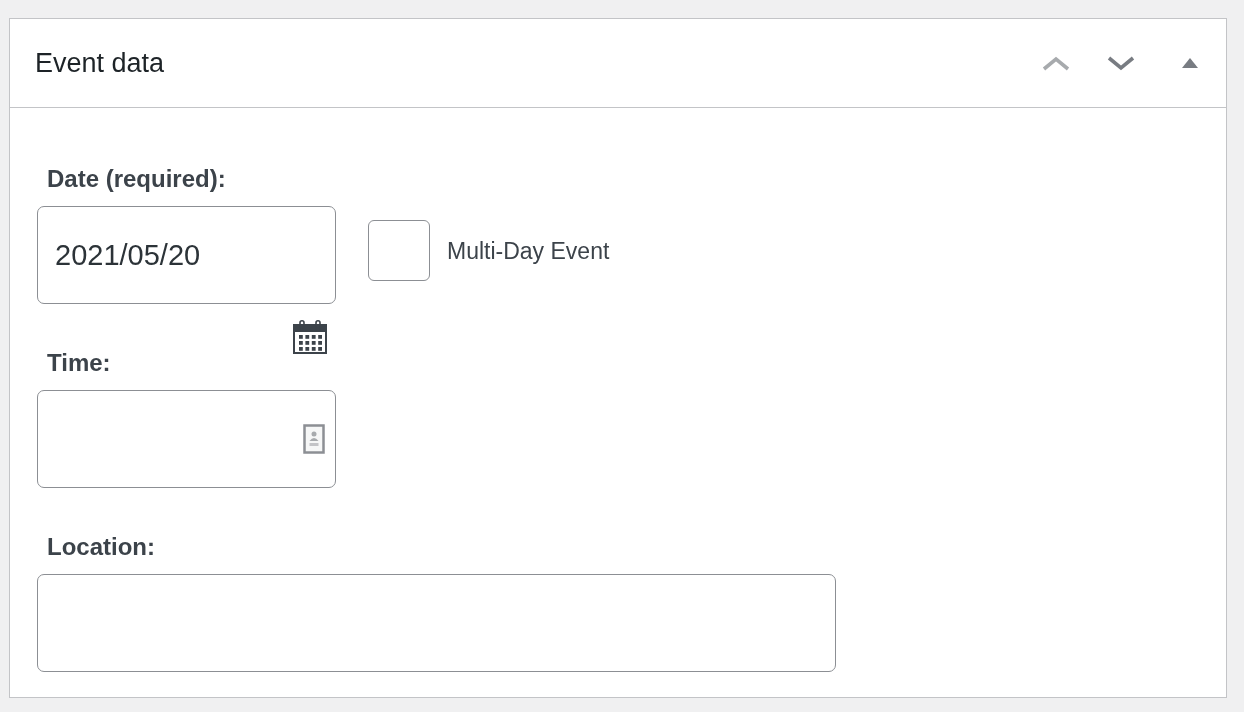  I want to click on checkbox-label: Multi-Day Event, so click(528, 251).